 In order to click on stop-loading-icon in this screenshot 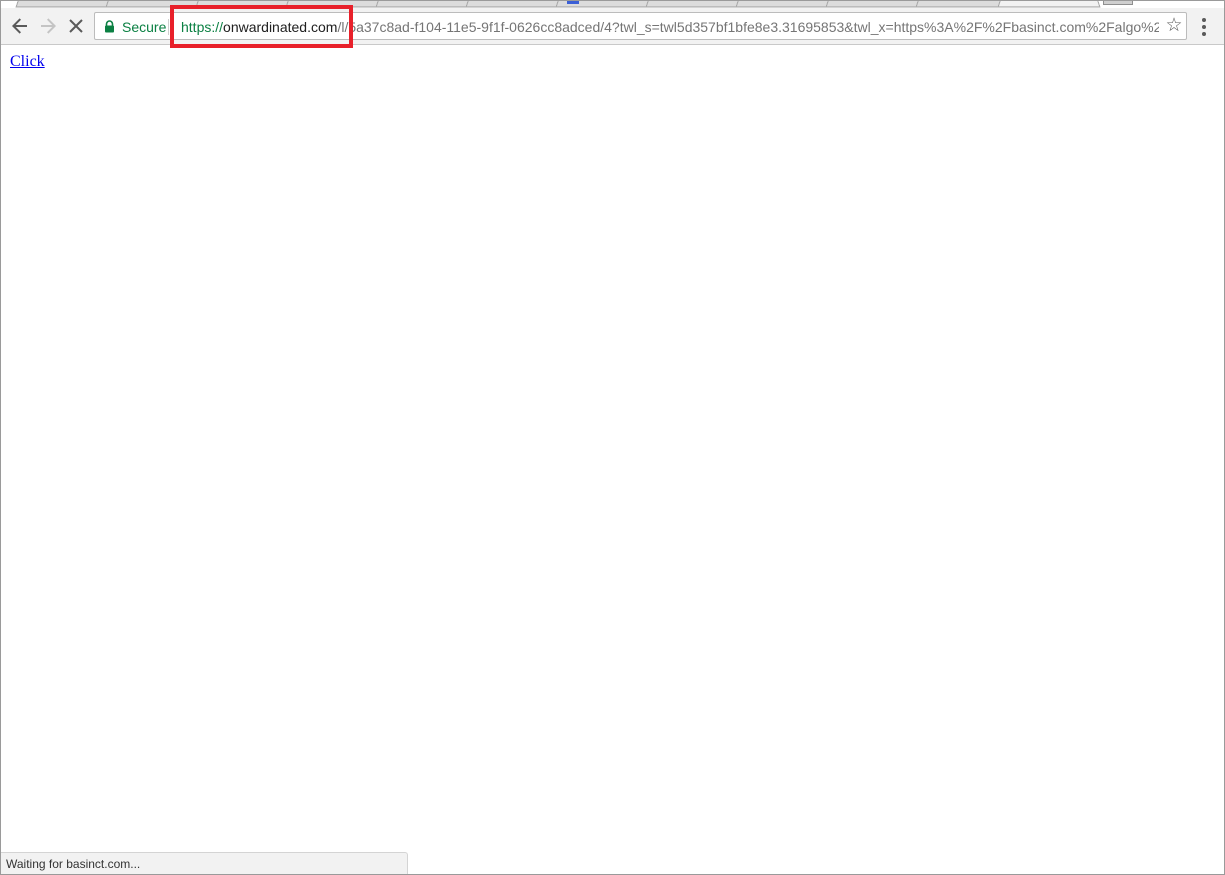, I will do `click(76, 26)`.